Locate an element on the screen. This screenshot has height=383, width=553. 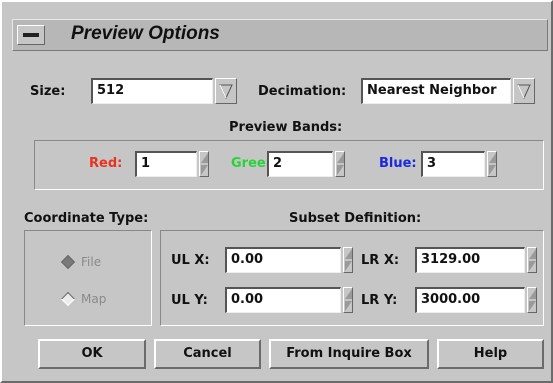
green-band-spinner is located at coordinates (340, 164).